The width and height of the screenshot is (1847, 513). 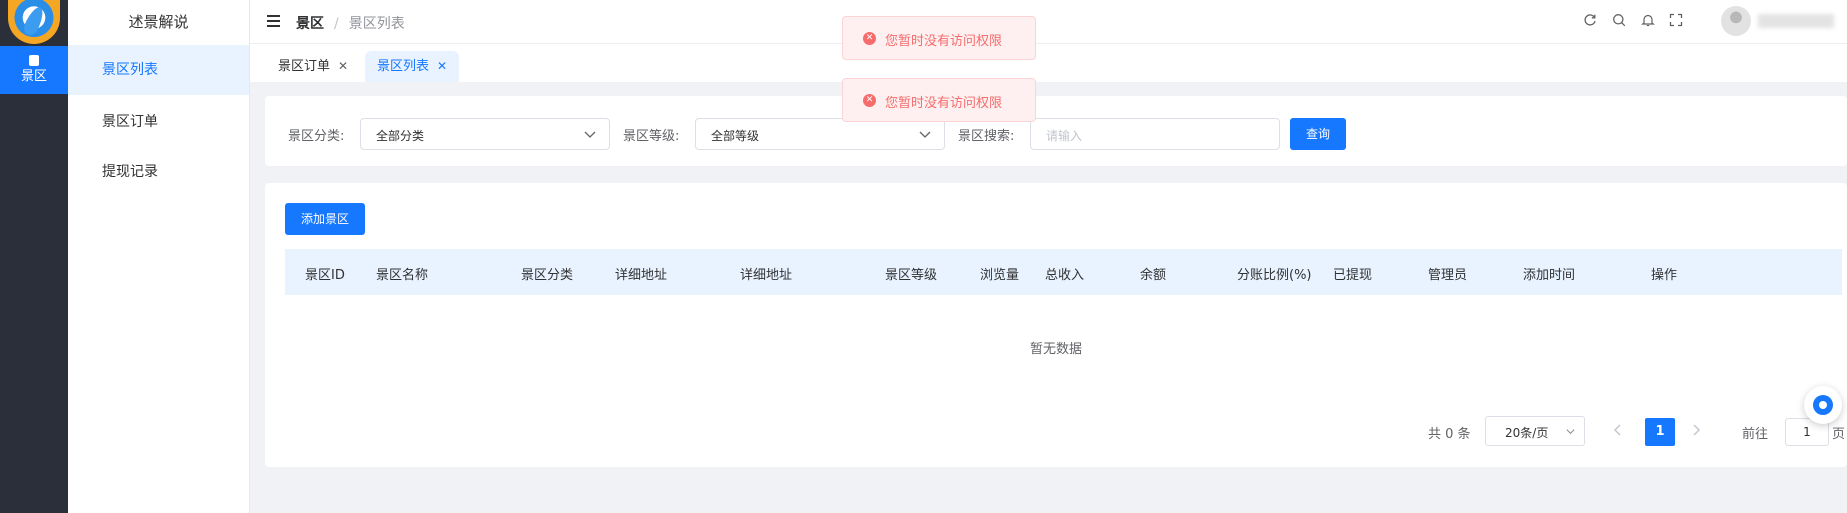 What do you see at coordinates (1155, 134) in the screenshot?
I see `search-input: 请输入` at bounding box center [1155, 134].